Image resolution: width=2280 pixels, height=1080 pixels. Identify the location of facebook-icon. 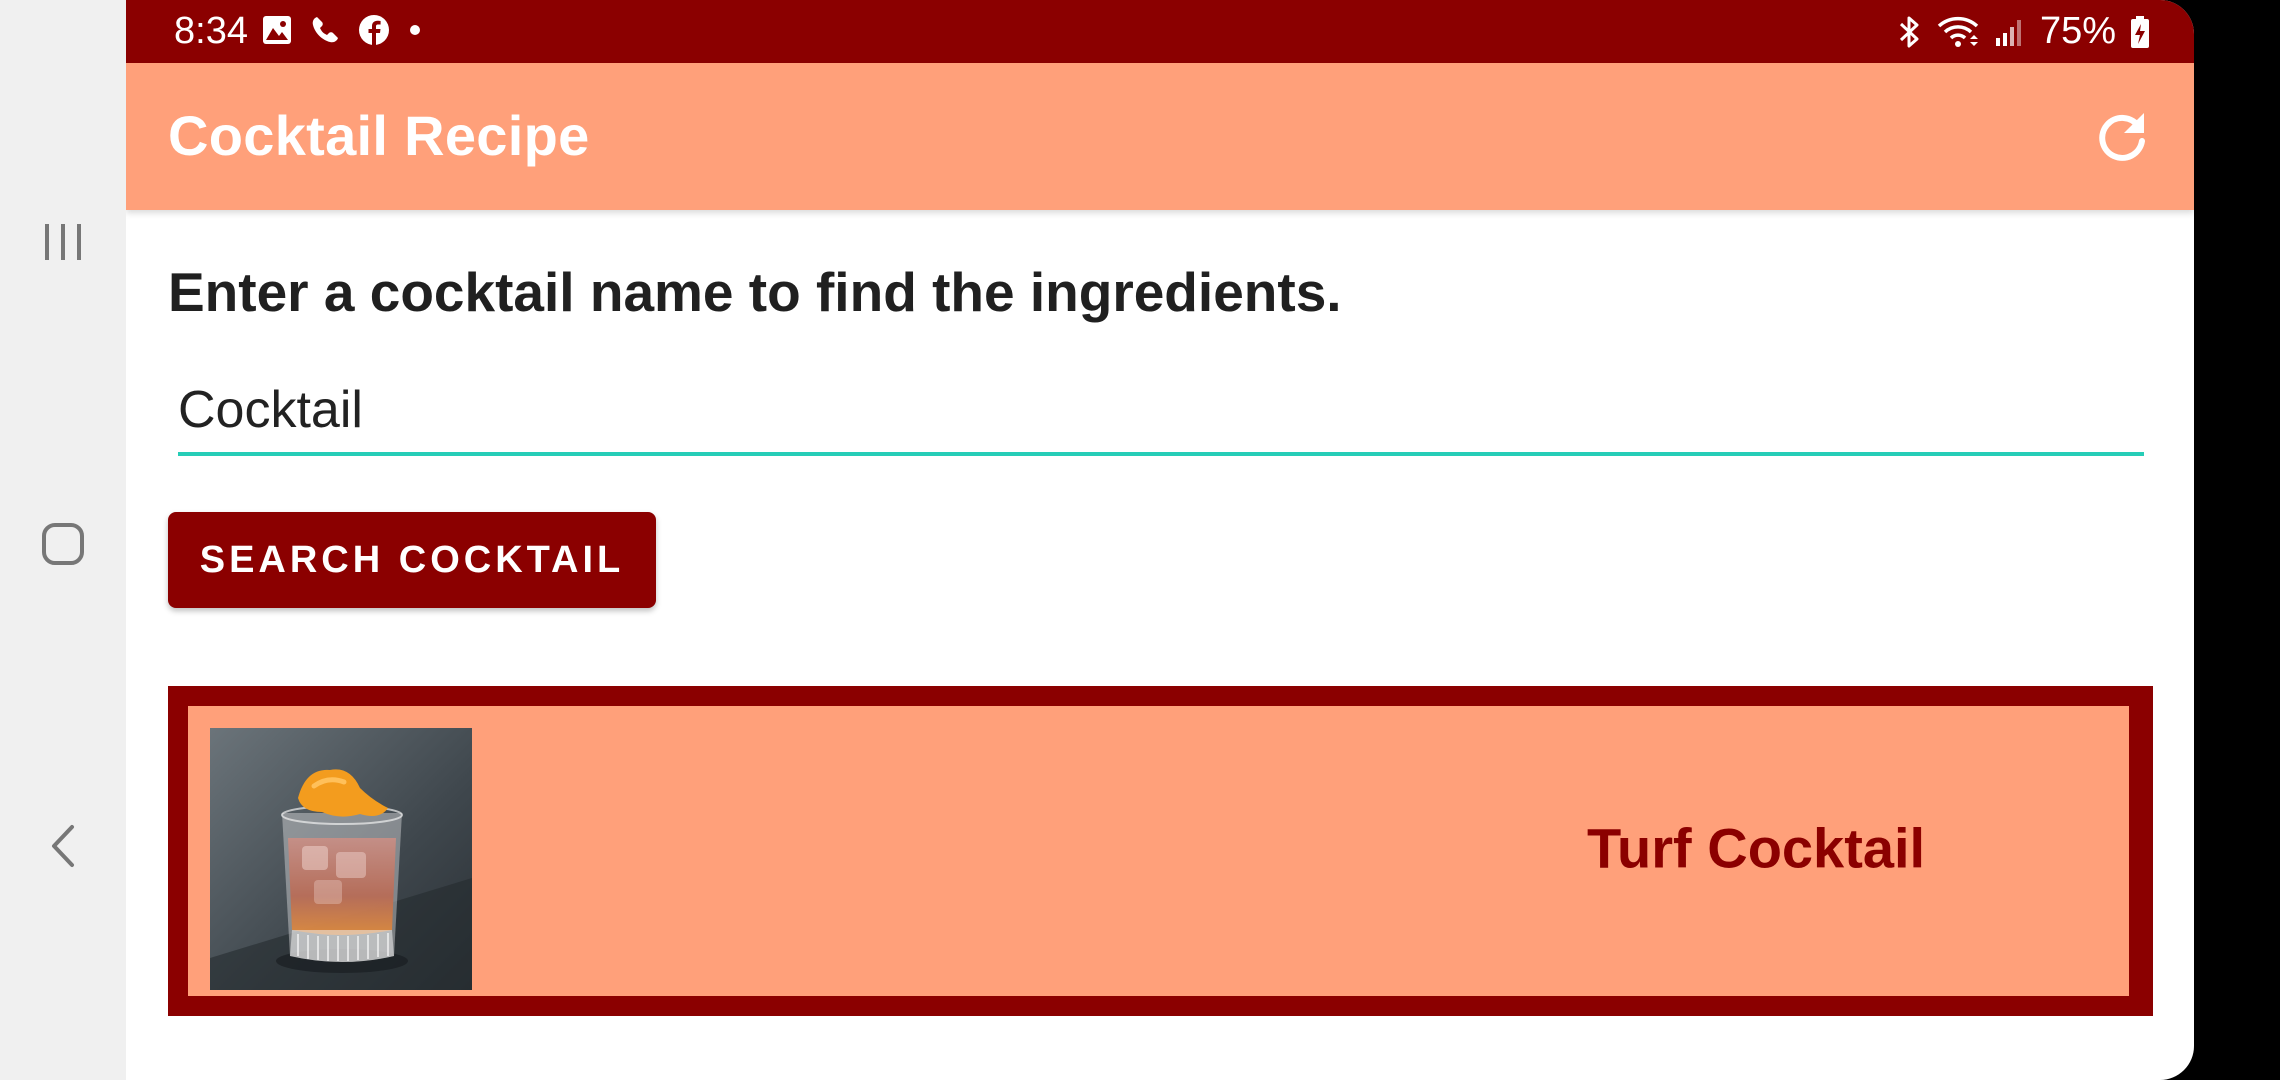
(374, 30).